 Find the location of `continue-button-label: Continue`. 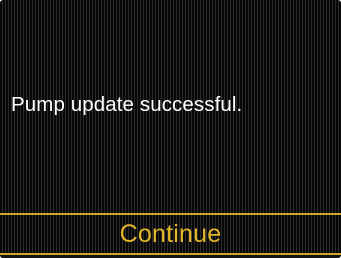

continue-button-label: Continue is located at coordinates (170, 234).